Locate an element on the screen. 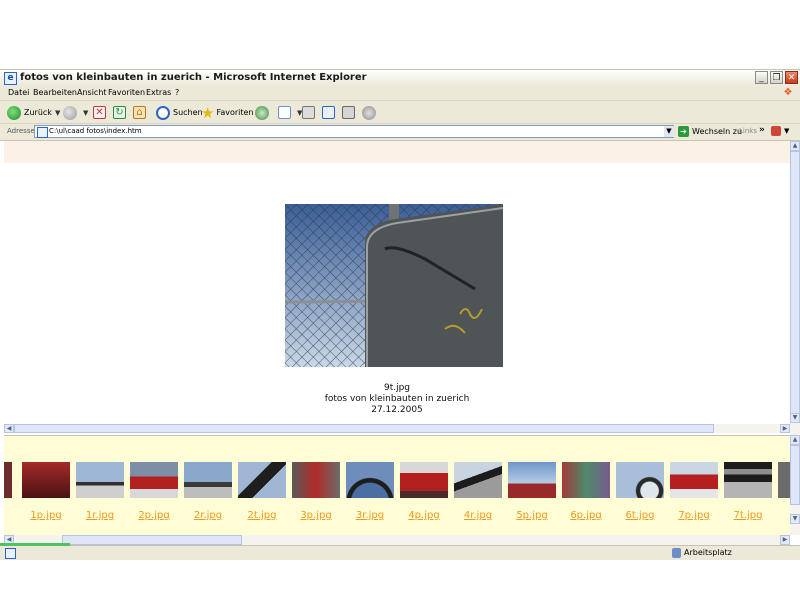 The height and width of the screenshot is (600, 800). favorites-button: ★ Favoriten is located at coordinates (227, 112).